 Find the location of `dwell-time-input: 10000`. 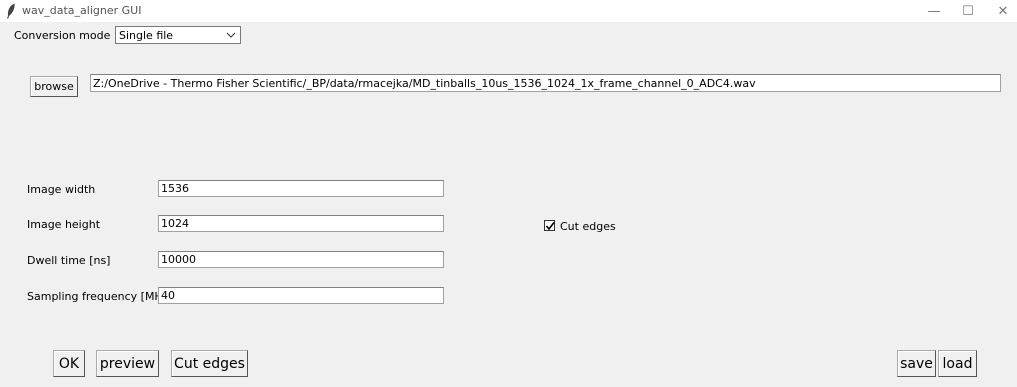

dwell-time-input: 10000 is located at coordinates (301, 259).